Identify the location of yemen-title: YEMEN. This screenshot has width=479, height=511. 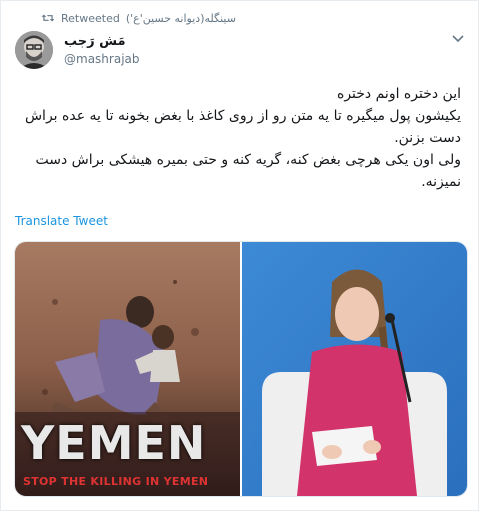
(114, 443).